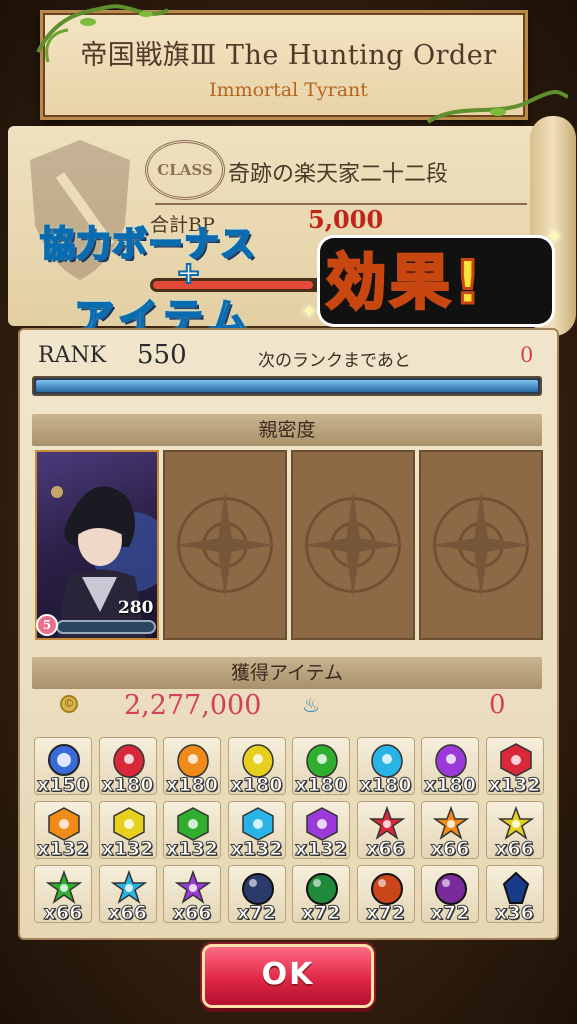  I want to click on rank-label: RANK, so click(72, 355).